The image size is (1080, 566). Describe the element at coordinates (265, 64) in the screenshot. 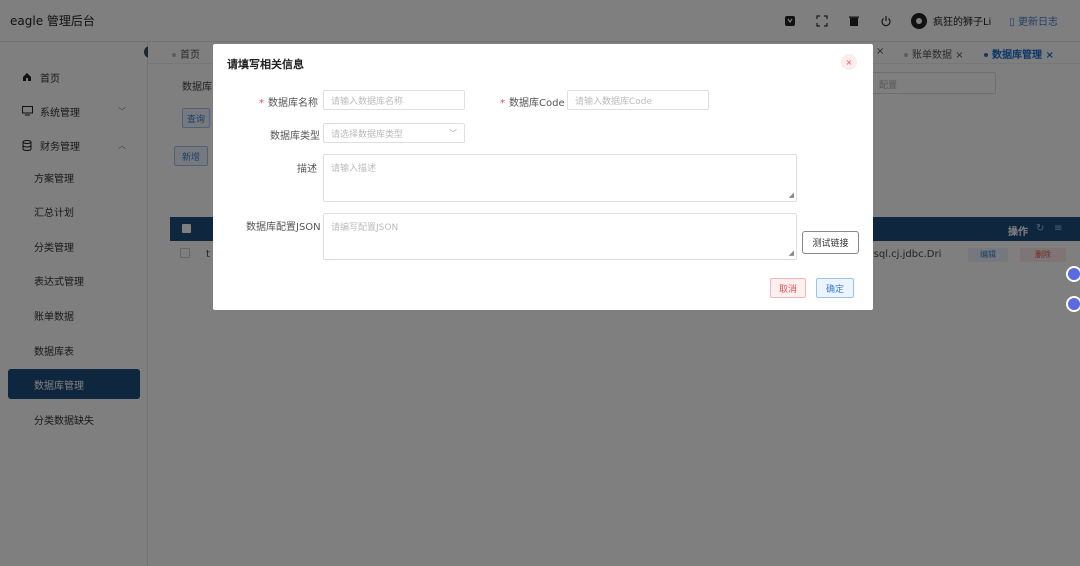

I see `dialog-title: 请填写相关信息` at that location.